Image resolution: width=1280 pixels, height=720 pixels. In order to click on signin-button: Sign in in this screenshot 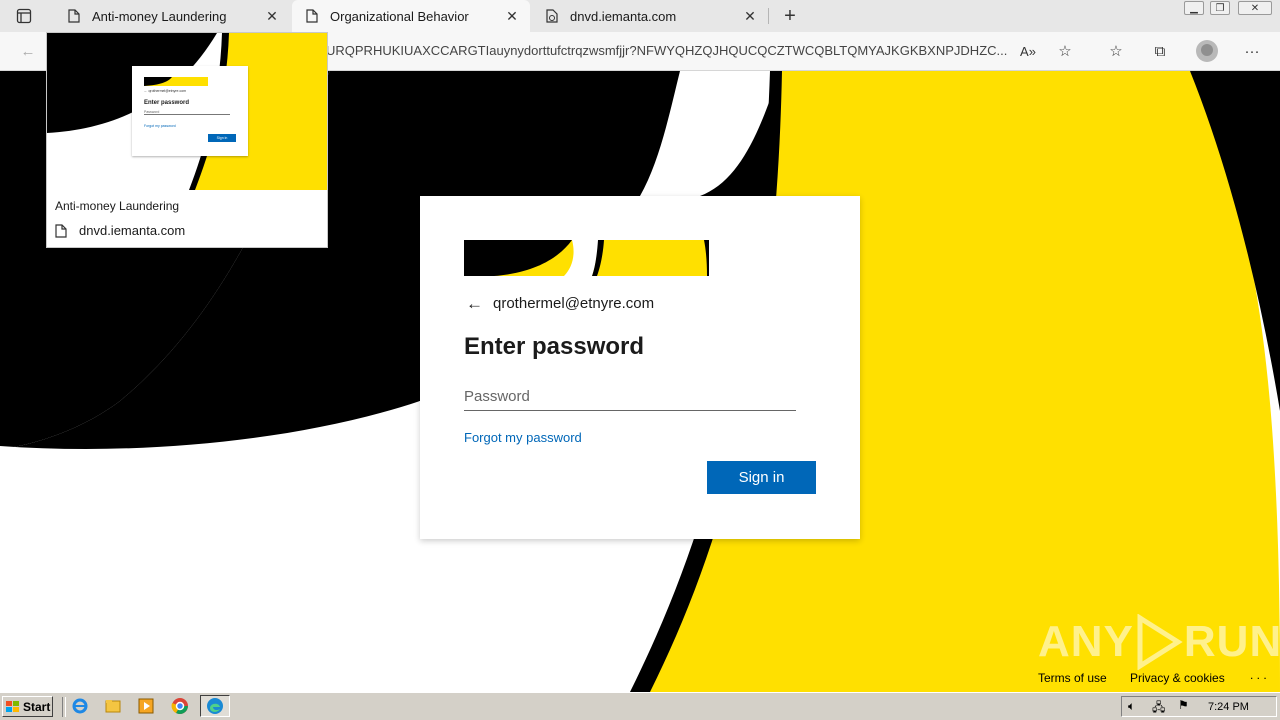, I will do `click(761, 477)`.